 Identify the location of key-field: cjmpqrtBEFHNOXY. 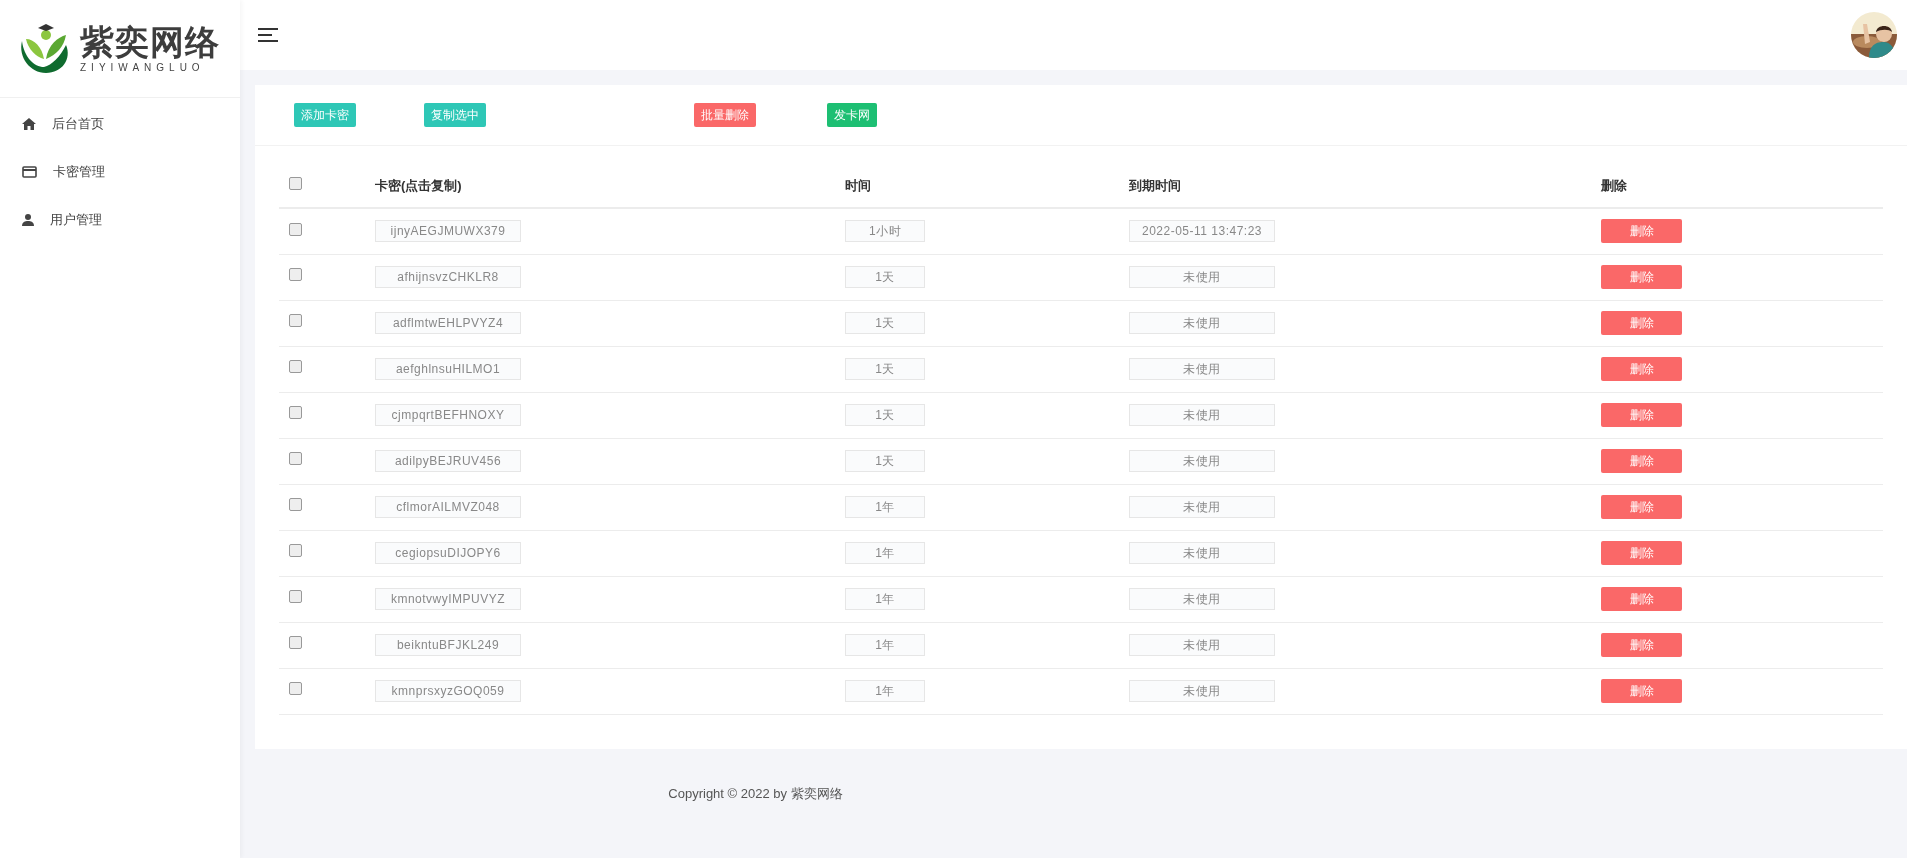
(448, 415).